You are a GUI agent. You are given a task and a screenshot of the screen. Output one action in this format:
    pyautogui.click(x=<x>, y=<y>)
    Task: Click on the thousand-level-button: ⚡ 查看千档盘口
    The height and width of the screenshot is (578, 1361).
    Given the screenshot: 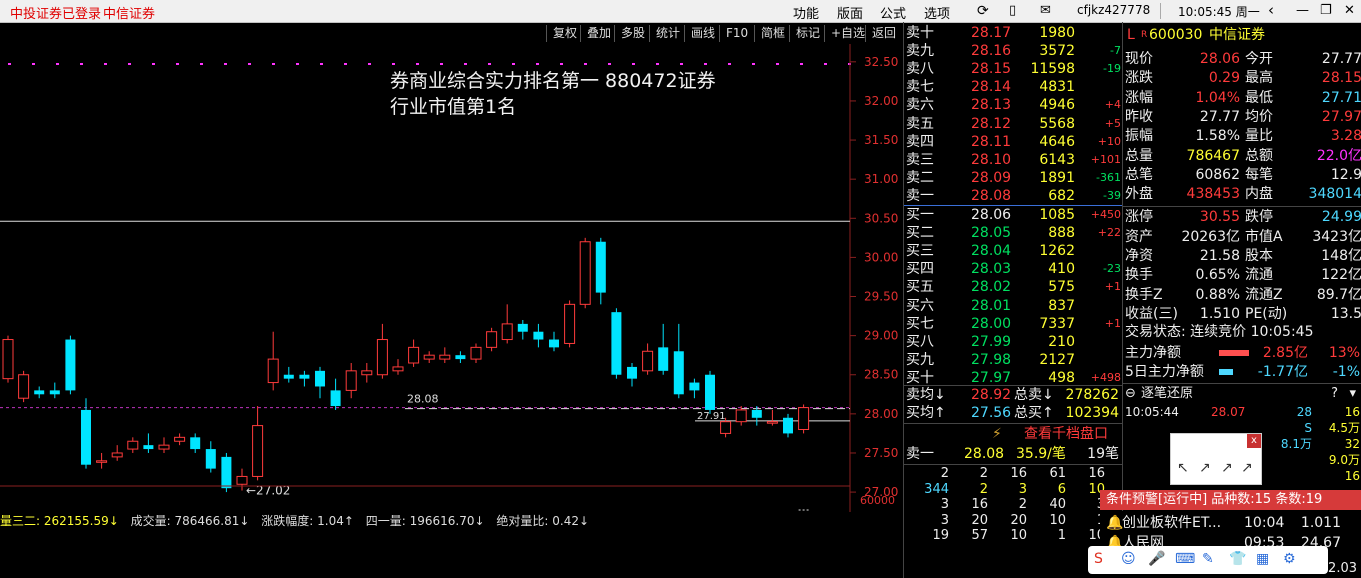 What is the action you would take?
    pyautogui.click(x=1013, y=434)
    